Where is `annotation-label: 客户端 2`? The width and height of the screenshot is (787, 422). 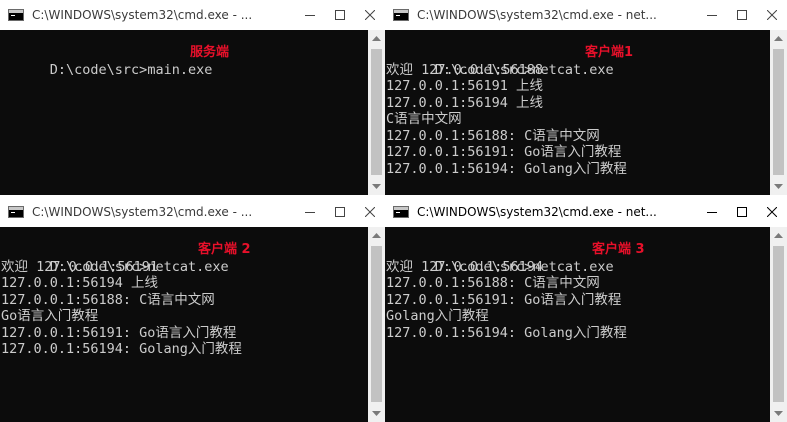
annotation-label: 客户端 2 is located at coordinates (224, 249).